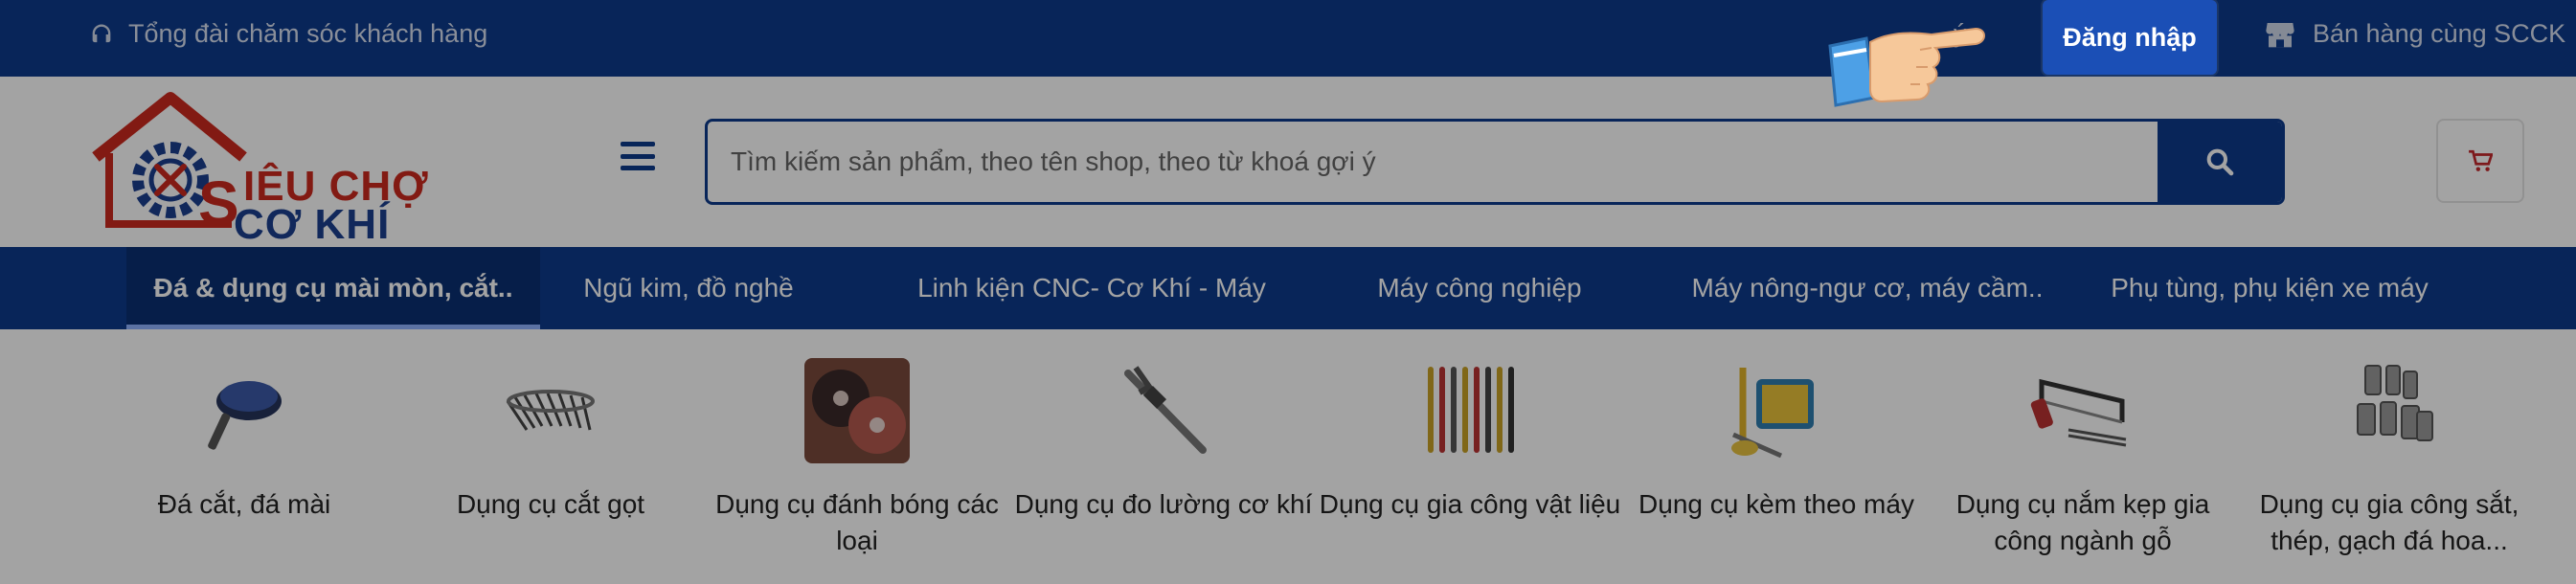  I want to click on sell-label: Bán hàng cùng SCCK, so click(2439, 33).